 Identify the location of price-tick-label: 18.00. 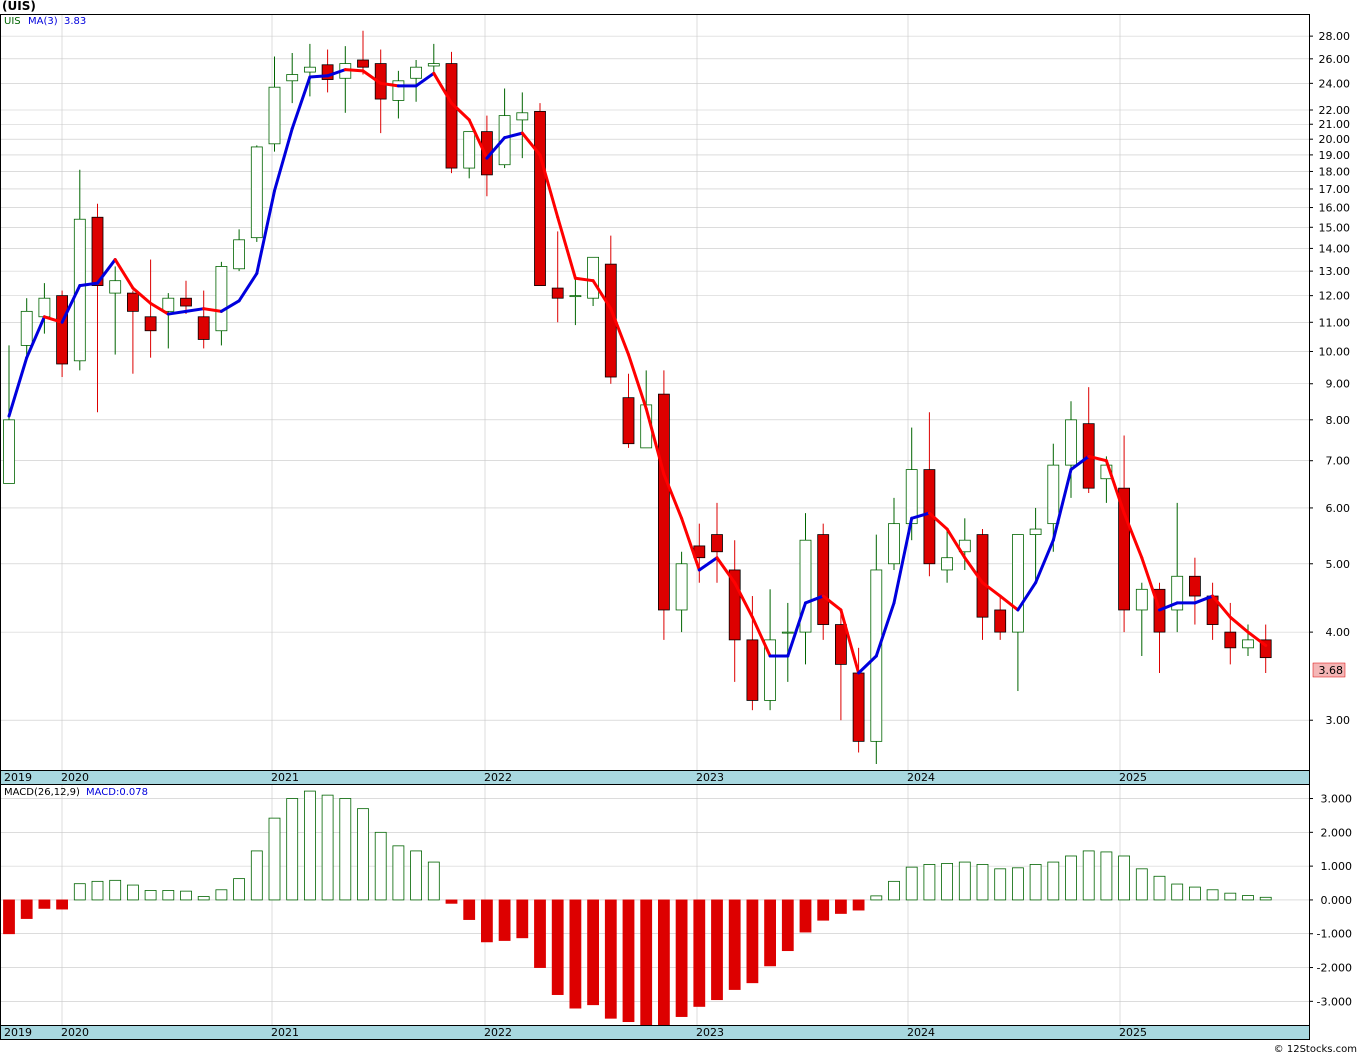
(1335, 171).